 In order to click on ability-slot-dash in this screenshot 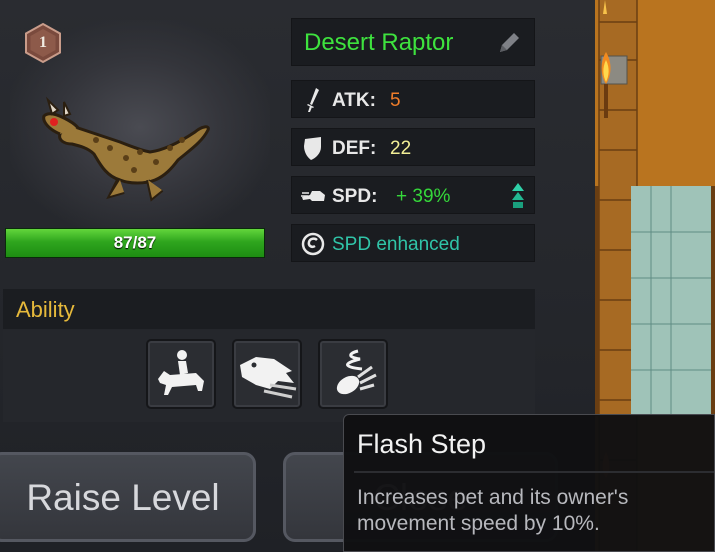, I will do `click(267, 374)`.